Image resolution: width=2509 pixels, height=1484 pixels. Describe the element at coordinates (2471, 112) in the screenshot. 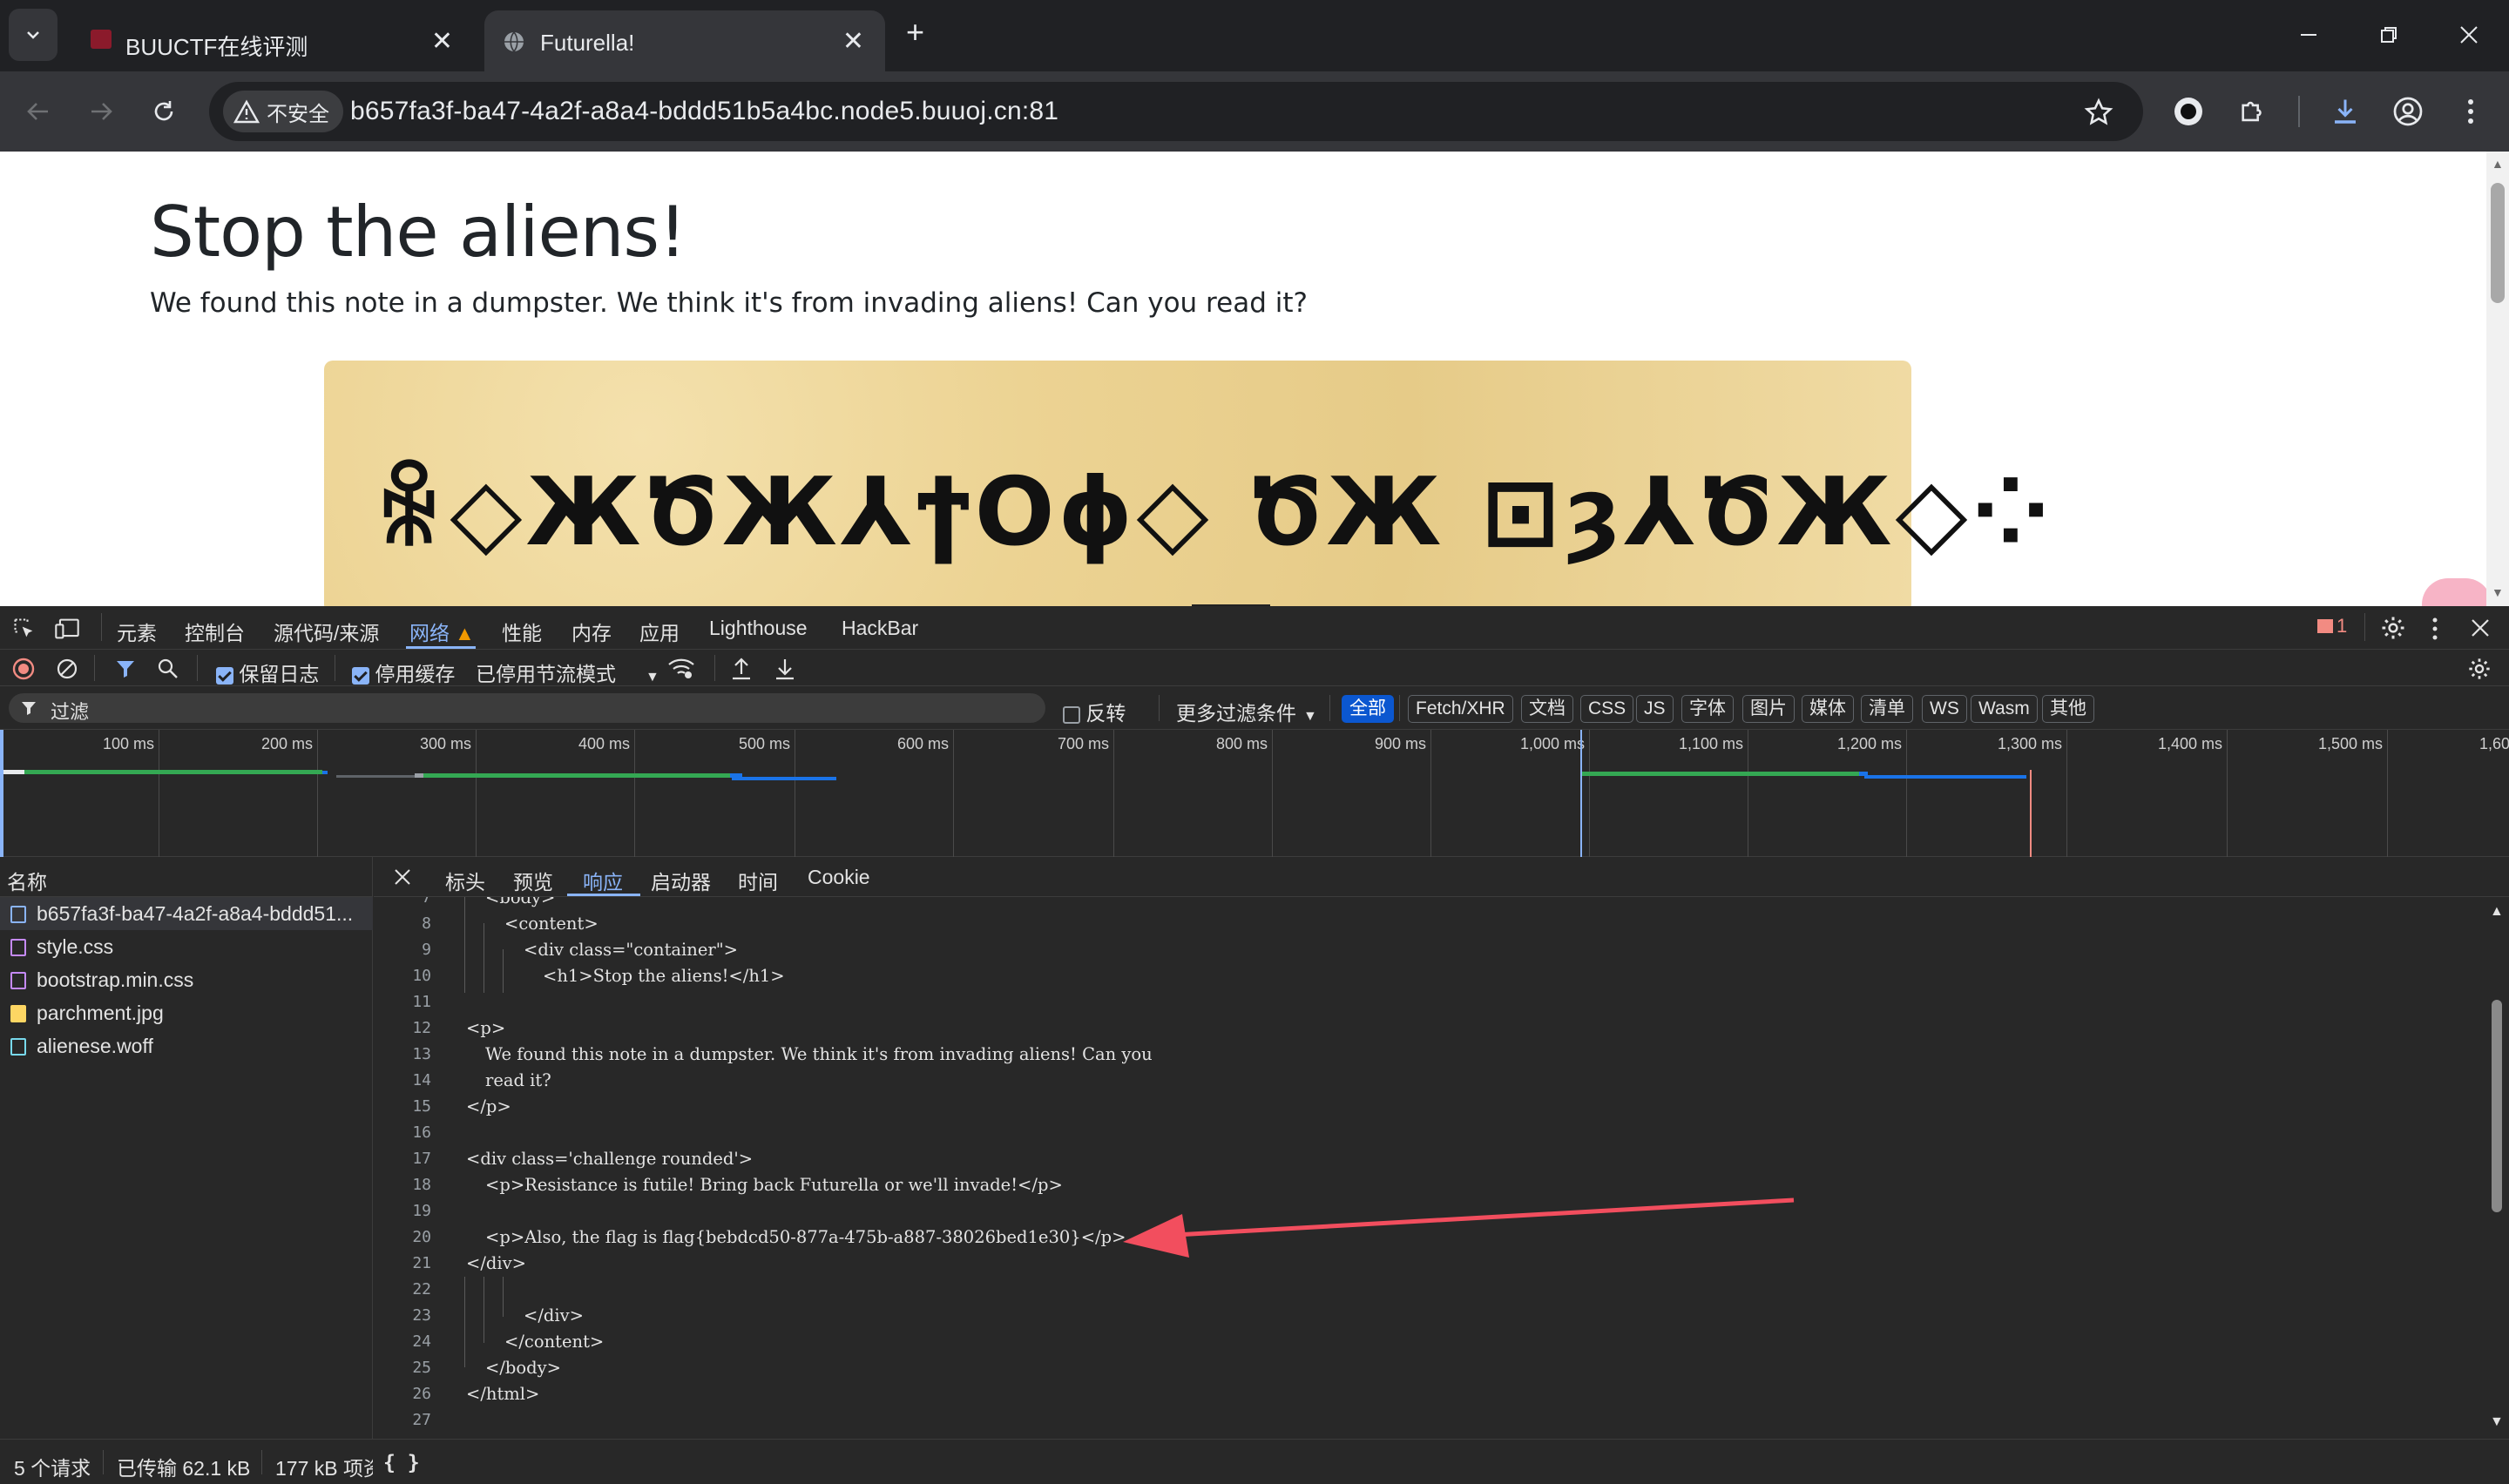

I see `browser-menu-button` at that location.